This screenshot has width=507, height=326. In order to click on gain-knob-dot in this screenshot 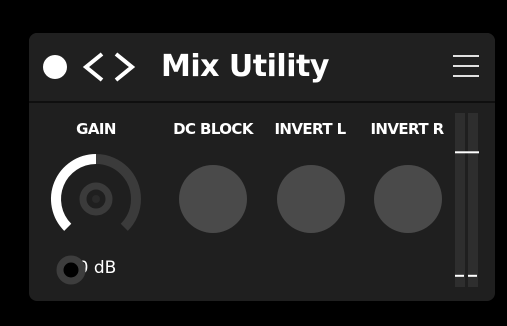, I will do `click(96, 199)`.